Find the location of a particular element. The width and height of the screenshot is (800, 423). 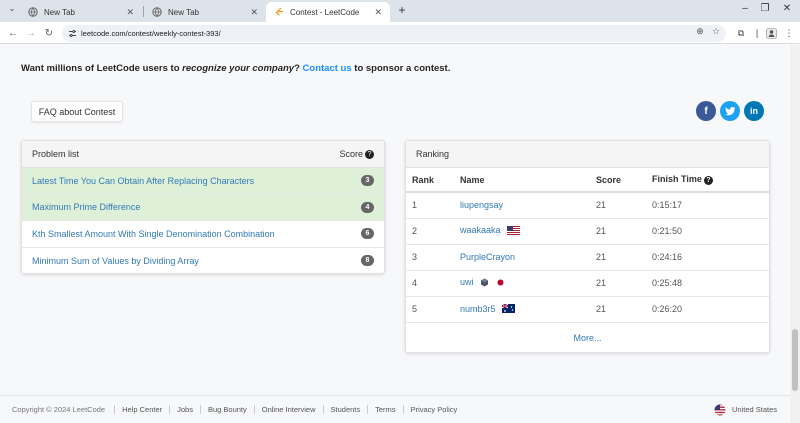

table-row: 1 liupengsay 21 0:15:17 is located at coordinates (587, 204).